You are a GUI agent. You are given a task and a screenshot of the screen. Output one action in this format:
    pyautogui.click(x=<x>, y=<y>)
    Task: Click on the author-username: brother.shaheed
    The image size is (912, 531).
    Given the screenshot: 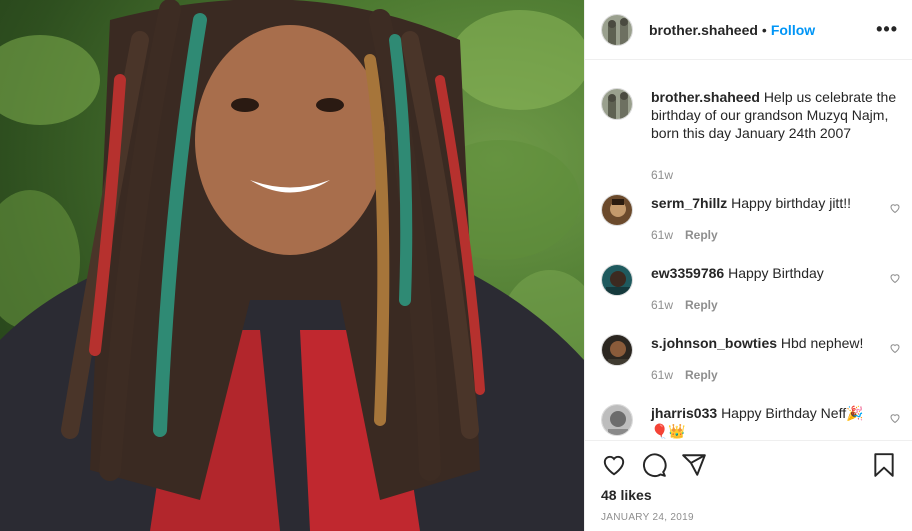 What is the action you would take?
    pyautogui.click(x=703, y=30)
    